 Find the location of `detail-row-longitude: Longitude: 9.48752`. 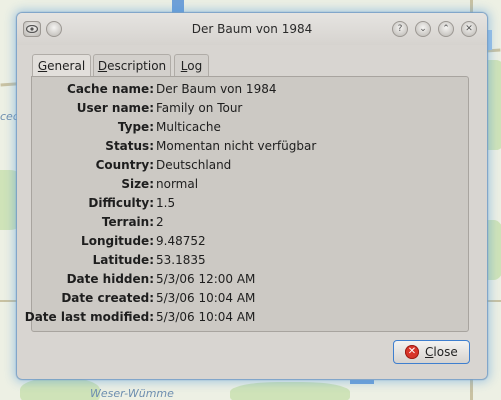

detail-row-longitude: Longitude: 9.48752 is located at coordinates (251, 243).